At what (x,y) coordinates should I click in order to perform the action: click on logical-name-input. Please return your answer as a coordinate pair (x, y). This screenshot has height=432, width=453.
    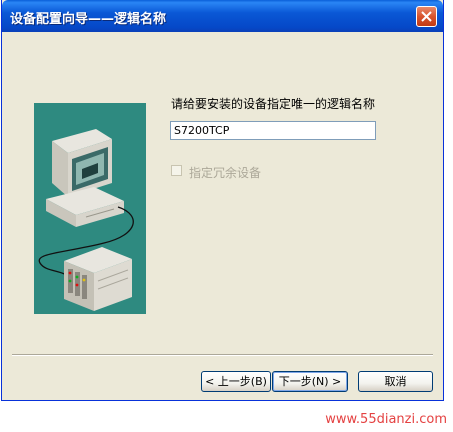
    Looking at the image, I should click on (273, 130).